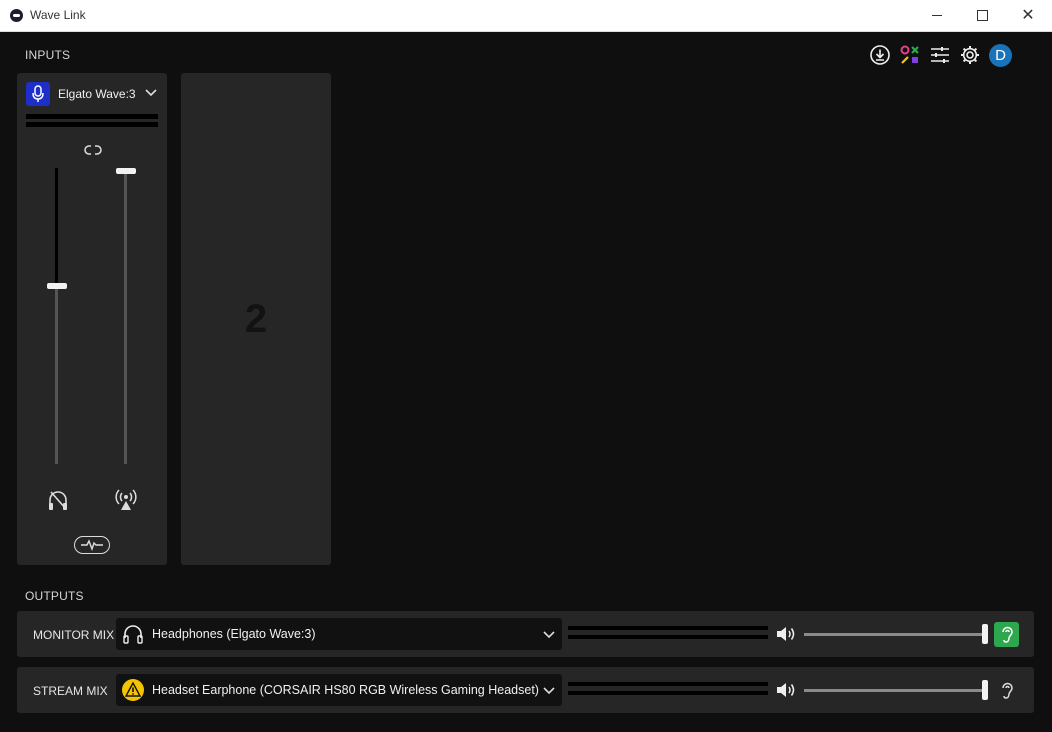 The height and width of the screenshot is (732, 1052). I want to click on stream-mix-fader-handle, so click(126, 170).